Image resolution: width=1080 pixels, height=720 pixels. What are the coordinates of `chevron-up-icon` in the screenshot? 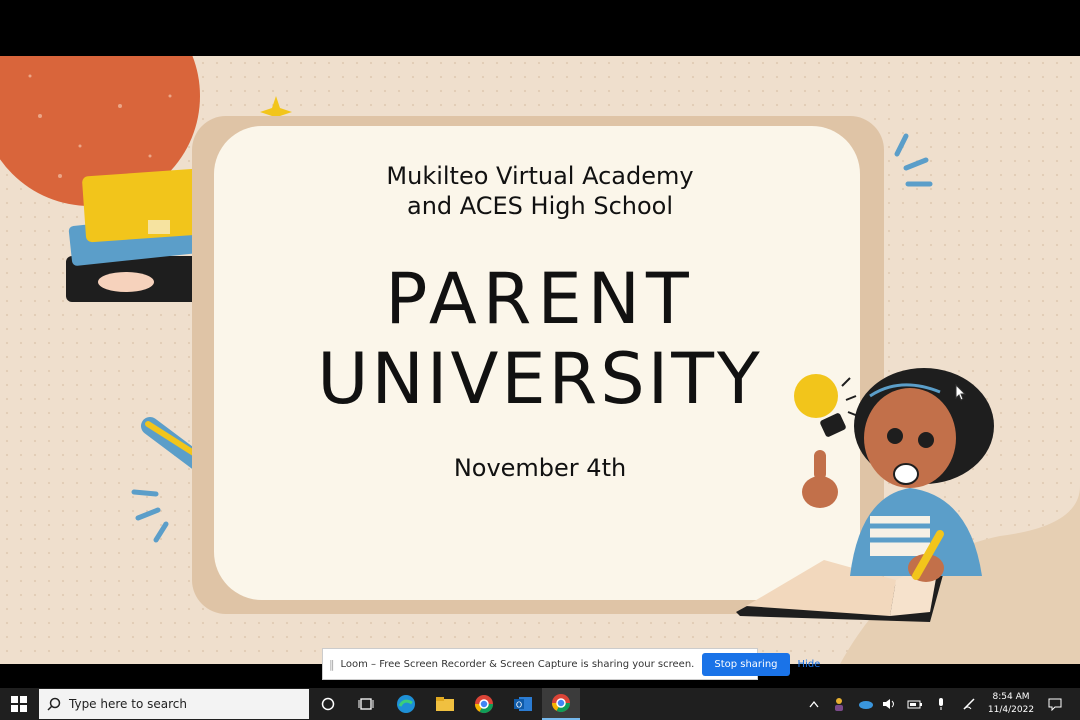 It's located at (814, 704).